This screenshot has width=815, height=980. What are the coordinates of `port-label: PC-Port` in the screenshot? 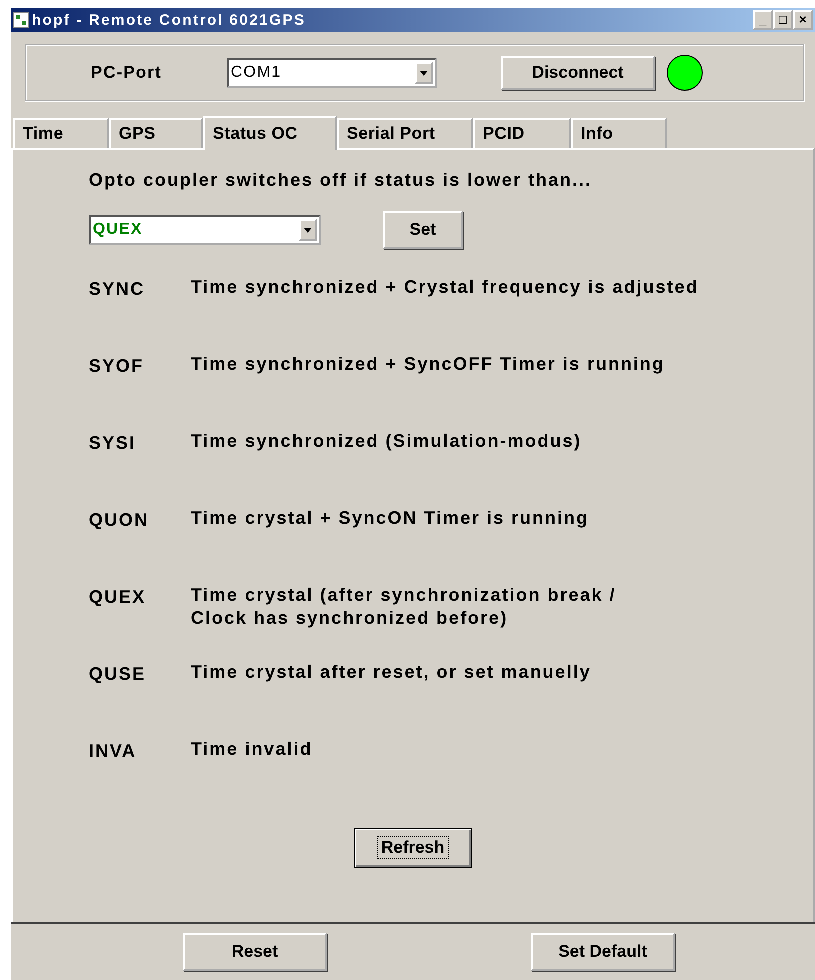 It's located at (127, 73).